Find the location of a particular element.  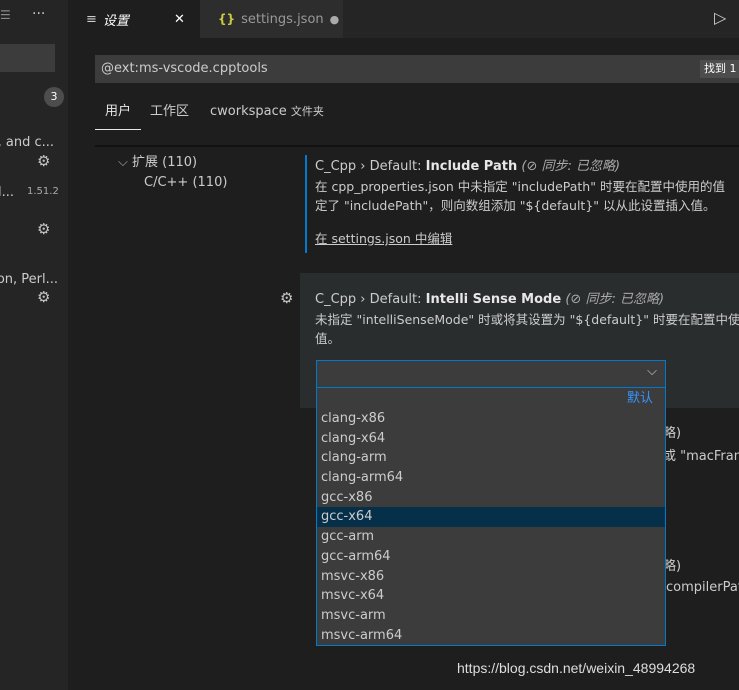

dropdown-option: gcc-x64 is located at coordinates (491, 517).